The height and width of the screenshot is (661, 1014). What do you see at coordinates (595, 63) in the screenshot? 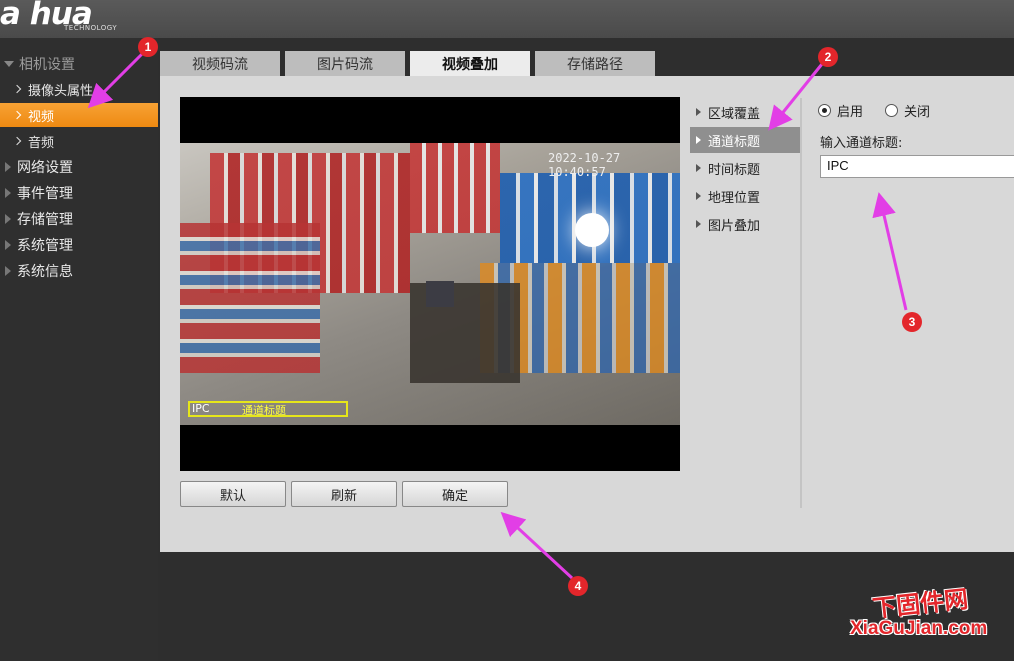
I see `tab-storage-path: 存储路径` at bounding box center [595, 63].